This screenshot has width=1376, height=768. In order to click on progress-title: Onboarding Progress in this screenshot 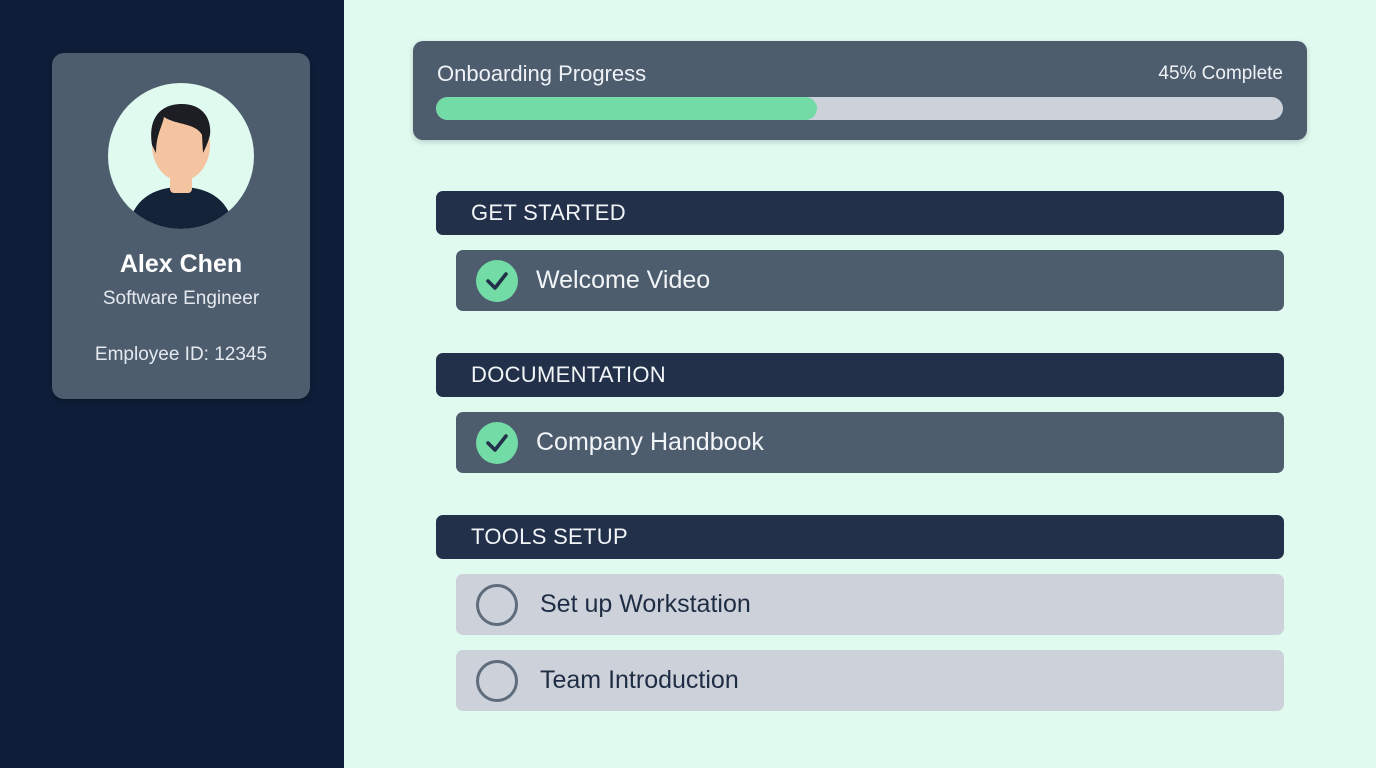, I will do `click(542, 73)`.